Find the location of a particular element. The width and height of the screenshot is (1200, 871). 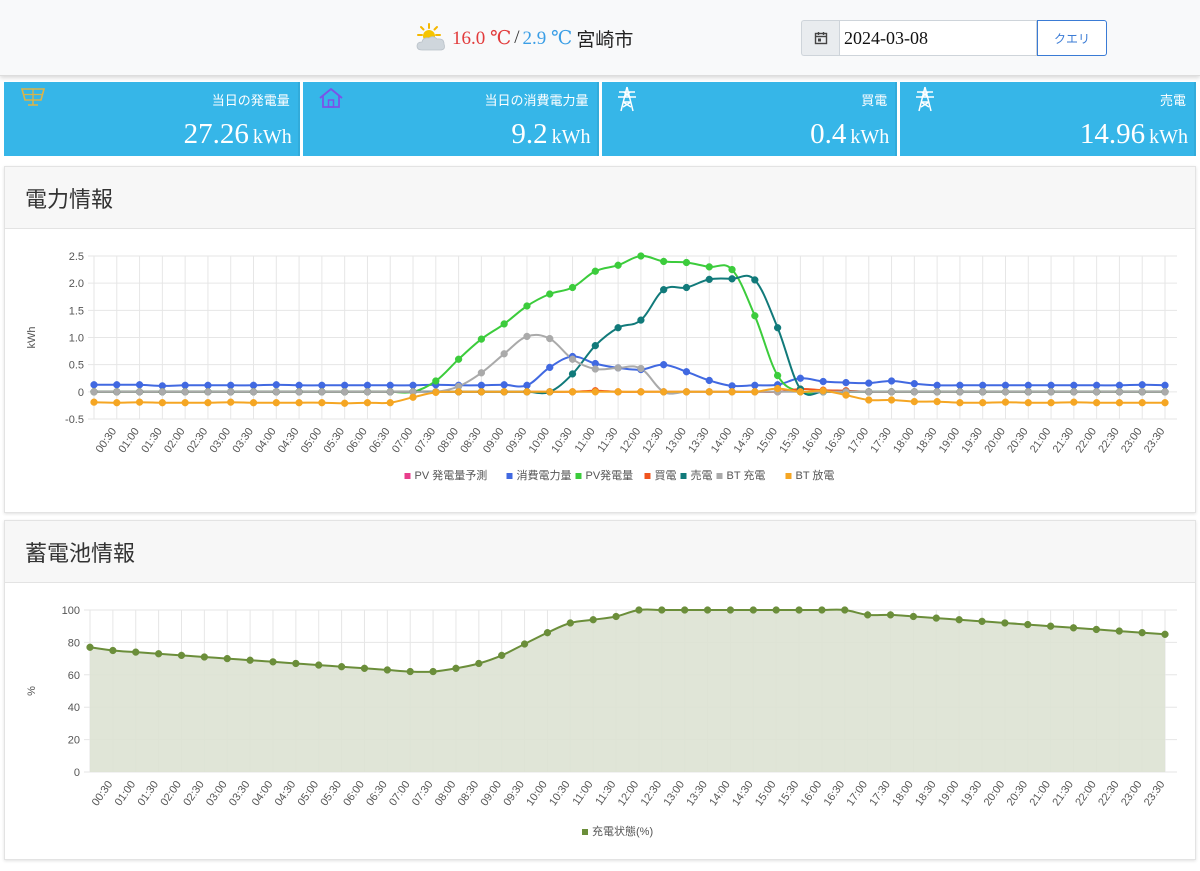

x-tick-label: 11:00 is located at coordinates (585, 440).